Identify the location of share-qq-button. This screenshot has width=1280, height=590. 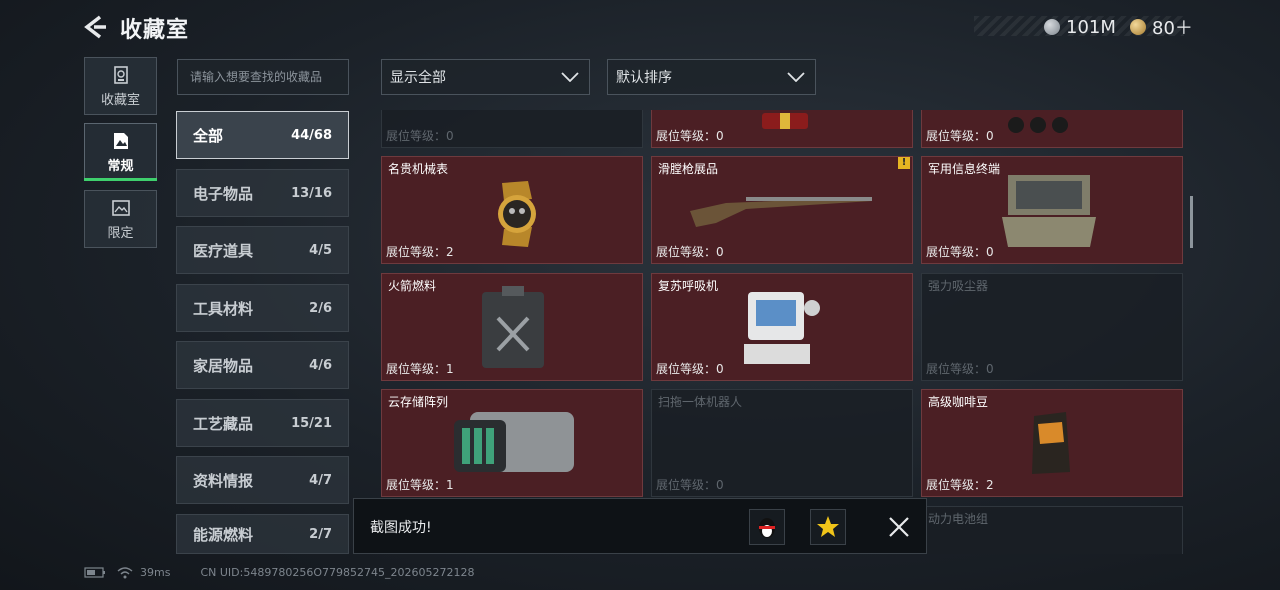
(767, 527).